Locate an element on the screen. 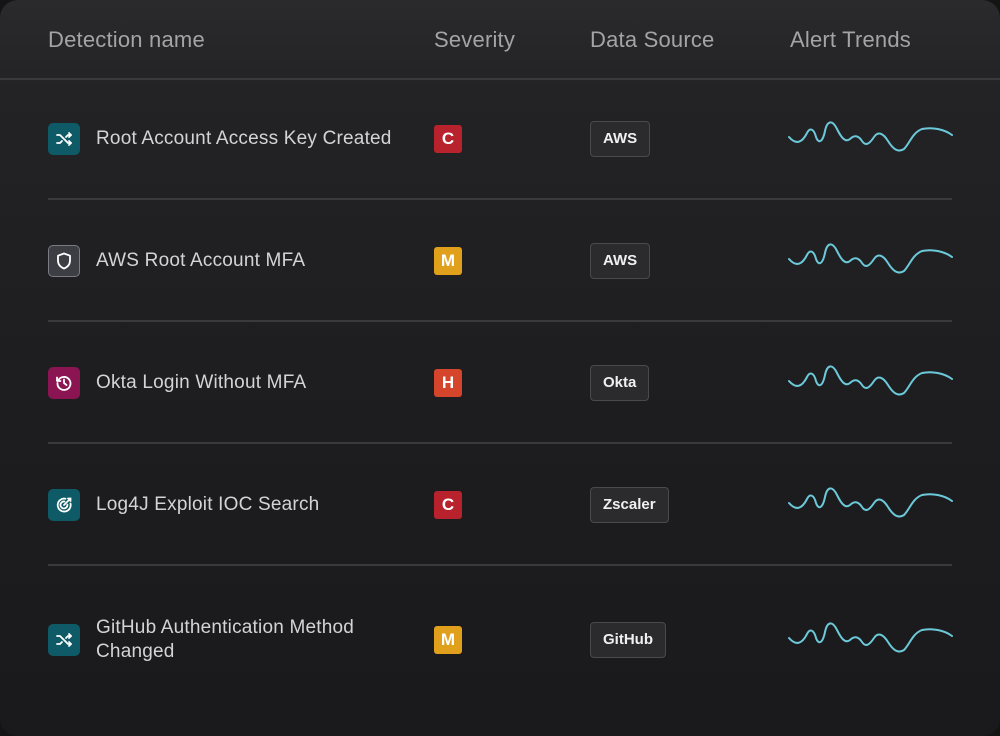  column-header-data-source: Data Source is located at coordinates (652, 40).